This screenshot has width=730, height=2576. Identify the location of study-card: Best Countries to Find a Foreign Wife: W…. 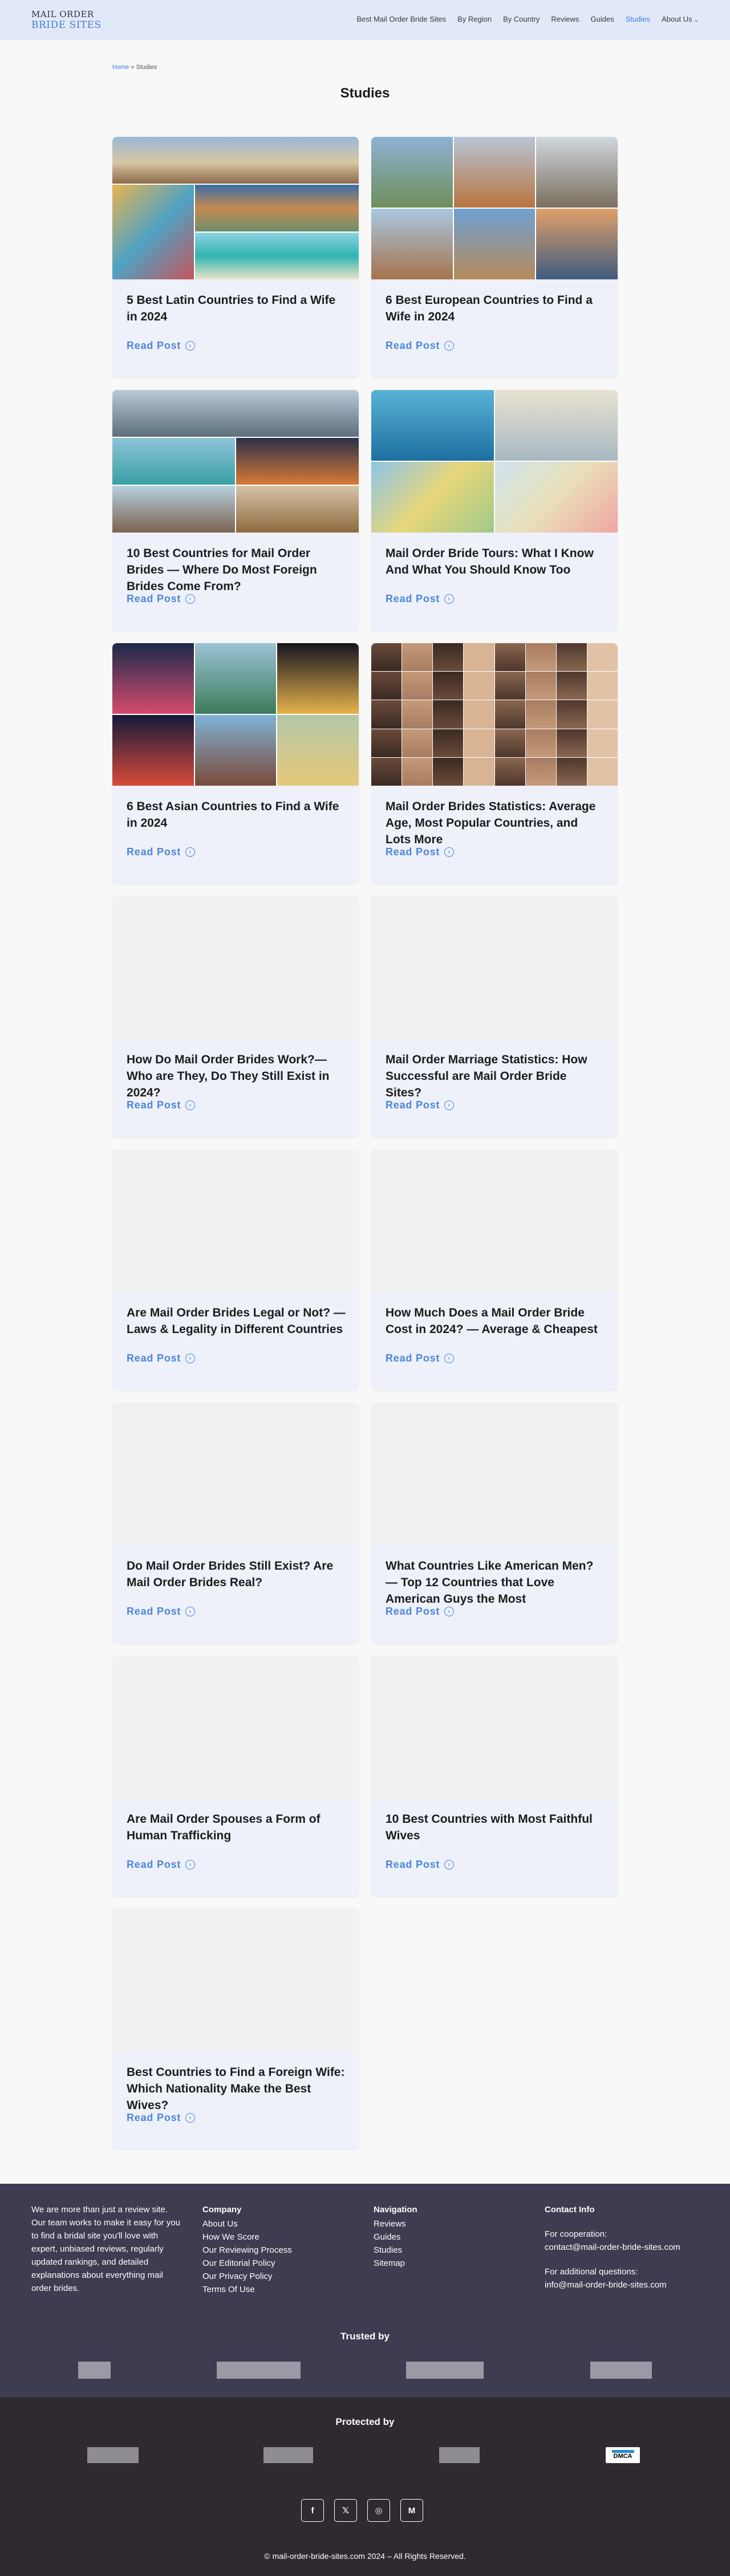
(235, 2029).